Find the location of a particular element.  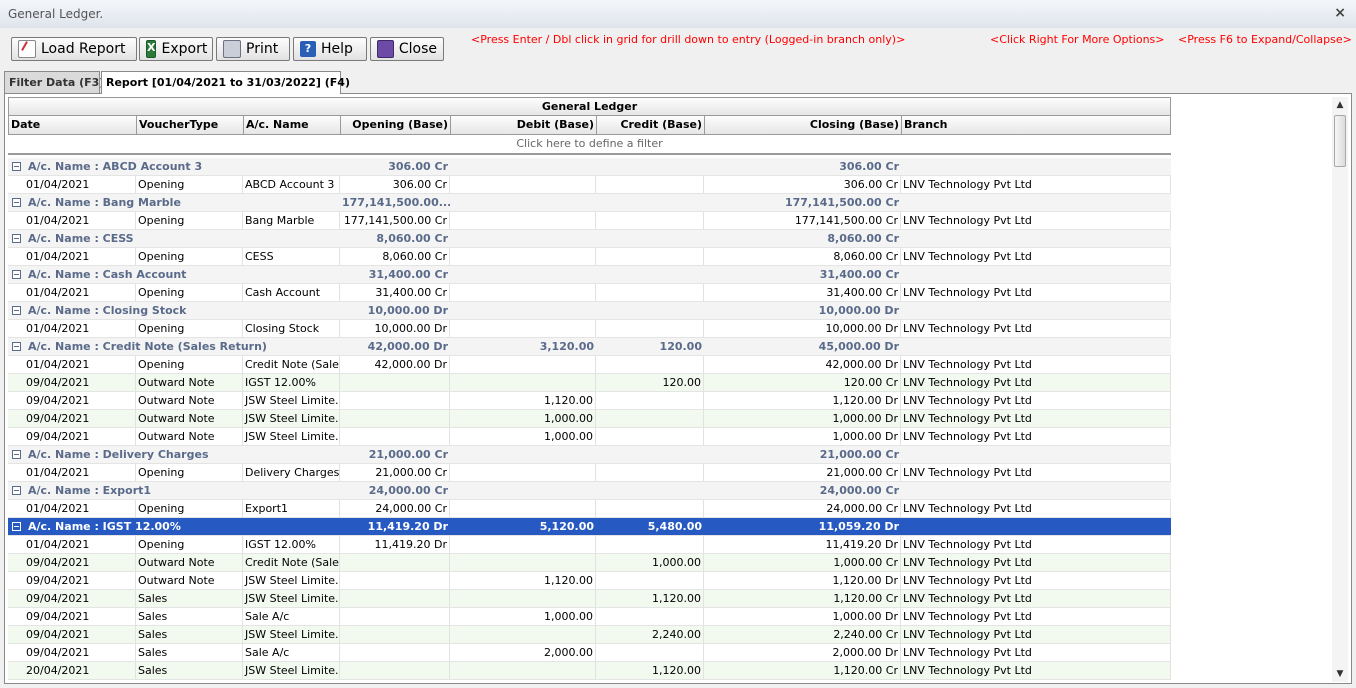

cell-closing: 306.00 Cr is located at coordinates (802, 184).